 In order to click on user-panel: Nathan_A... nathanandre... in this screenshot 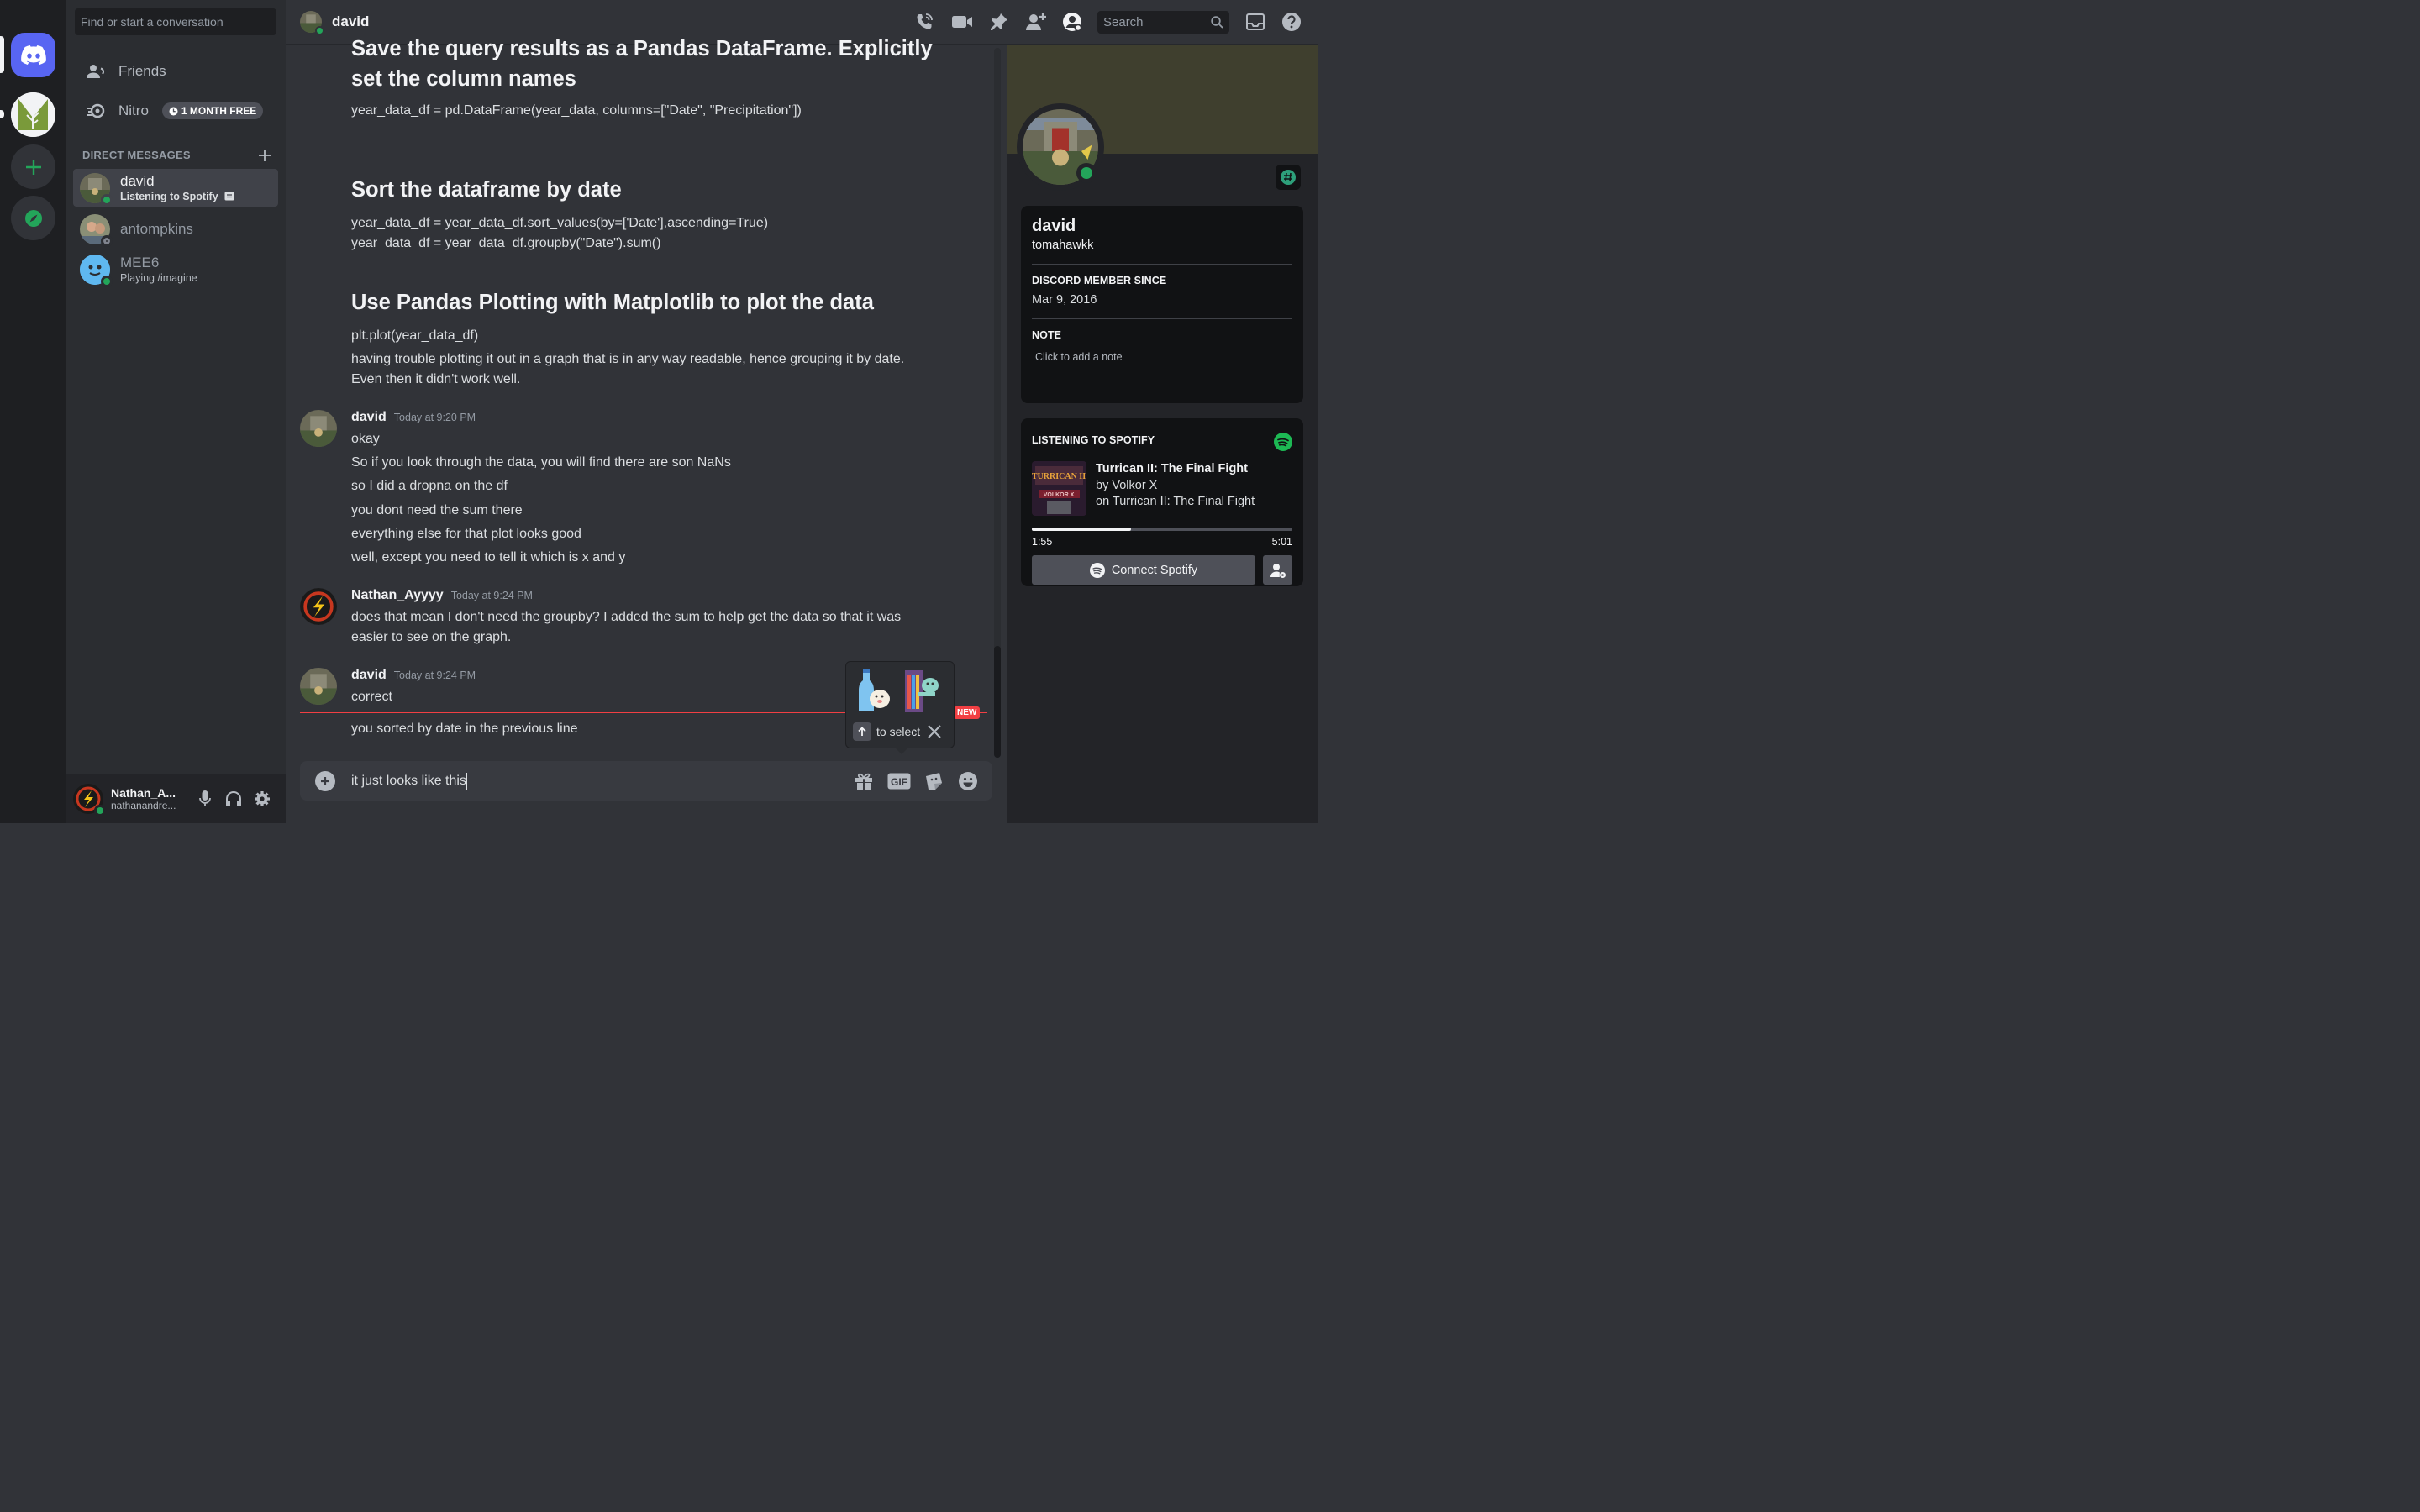, I will do `click(176, 798)`.